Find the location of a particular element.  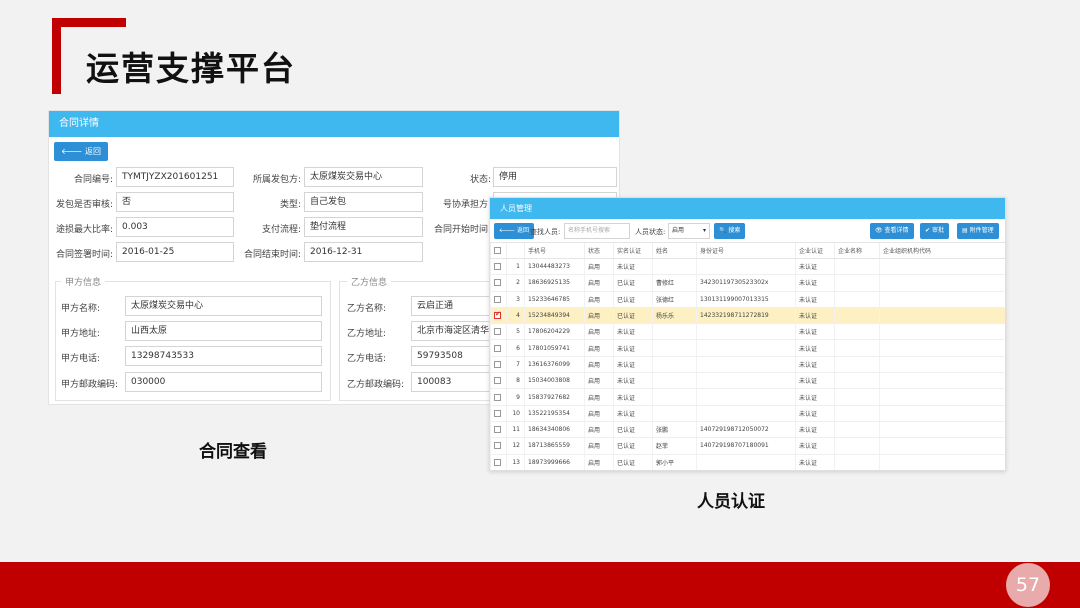

payflow-field: 垫付流程 is located at coordinates (363, 227).